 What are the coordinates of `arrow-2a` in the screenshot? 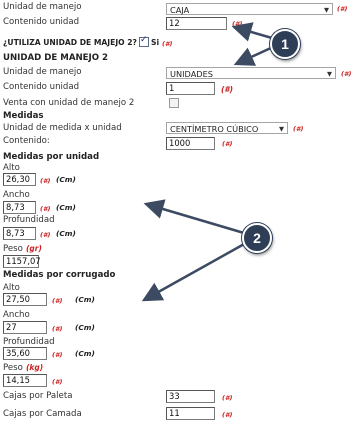 It's located at (194, 217).